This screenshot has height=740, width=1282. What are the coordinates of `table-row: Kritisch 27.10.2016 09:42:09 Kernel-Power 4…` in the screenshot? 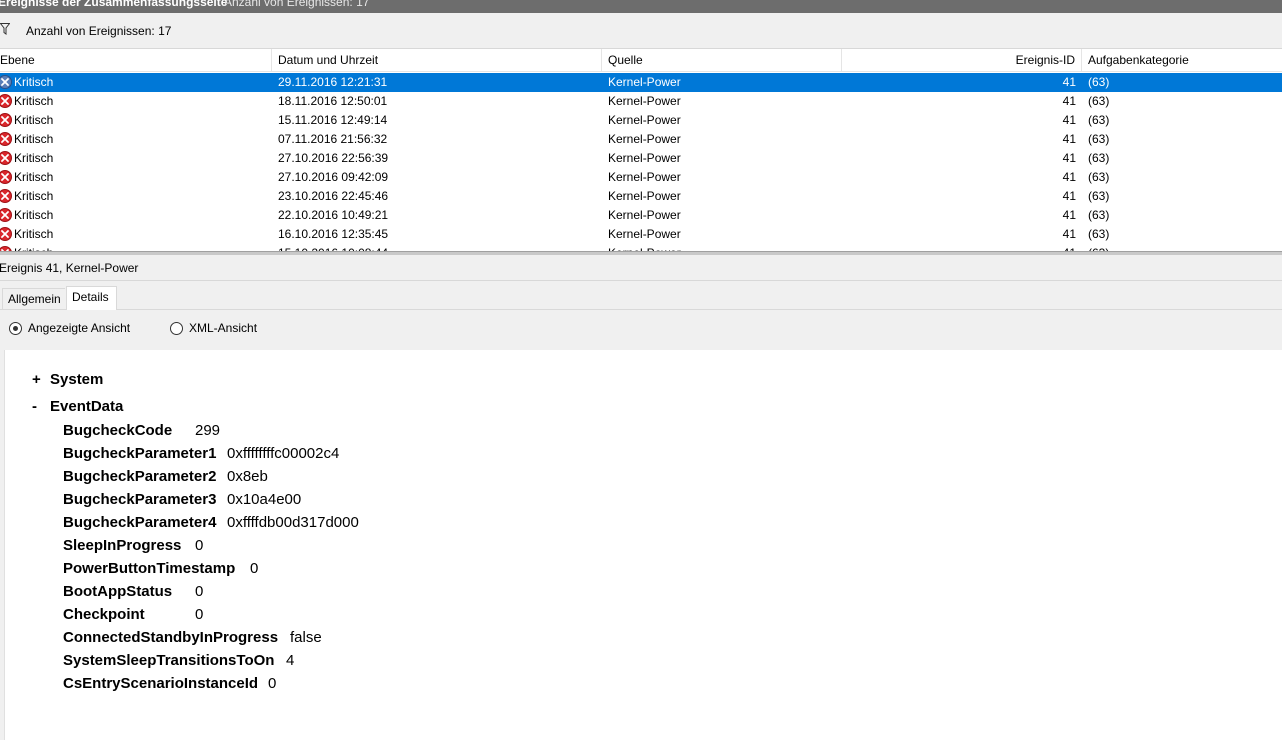 It's located at (641, 177).